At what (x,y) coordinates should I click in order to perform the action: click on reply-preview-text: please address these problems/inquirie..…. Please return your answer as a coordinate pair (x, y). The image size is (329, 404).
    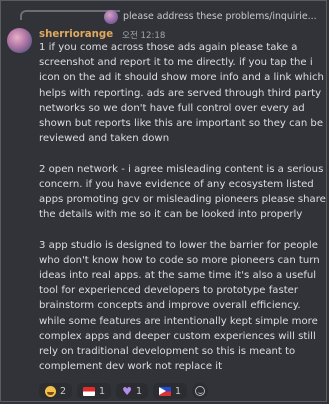
    Looking at the image, I should click on (223, 17).